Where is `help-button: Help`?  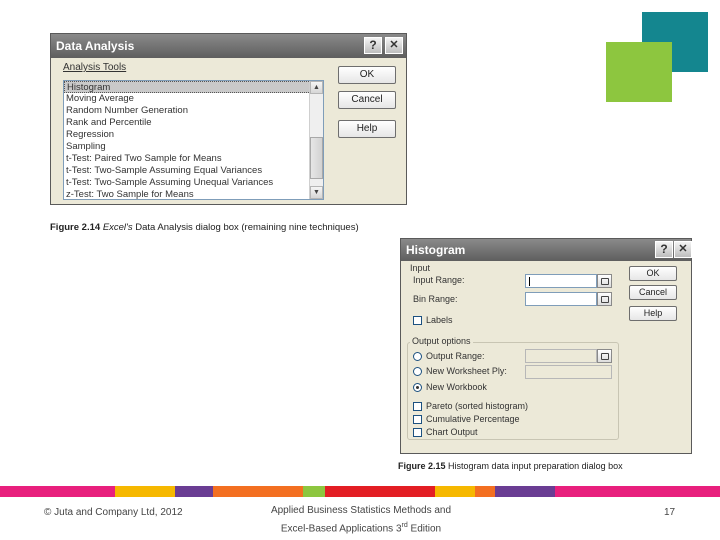
help-button: Help is located at coordinates (367, 129).